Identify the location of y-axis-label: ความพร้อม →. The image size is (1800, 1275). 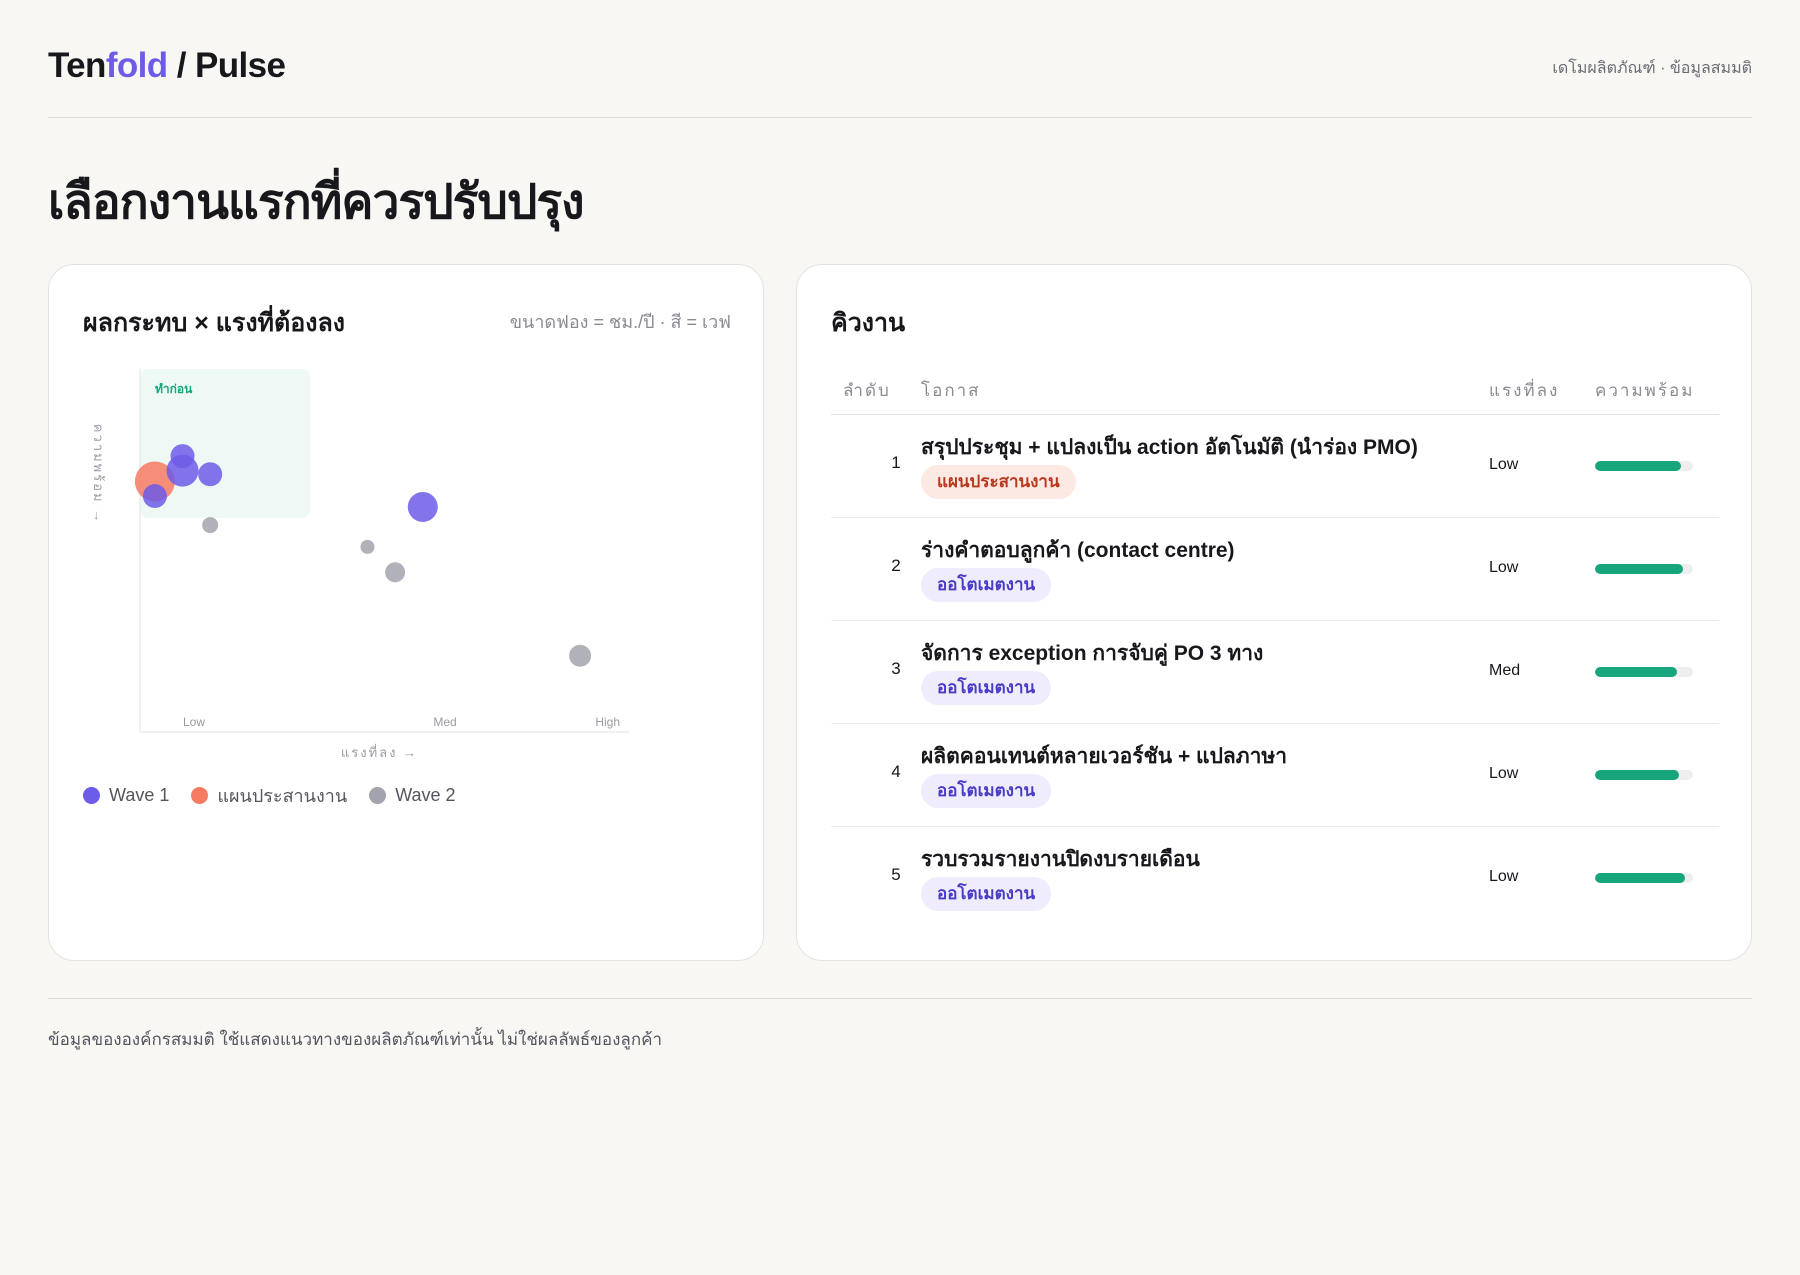
(98, 474).